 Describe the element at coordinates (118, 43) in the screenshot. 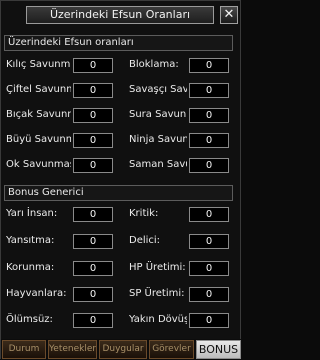

I see `section-header-efsun: Üzerindeki Efsun oranları` at that location.